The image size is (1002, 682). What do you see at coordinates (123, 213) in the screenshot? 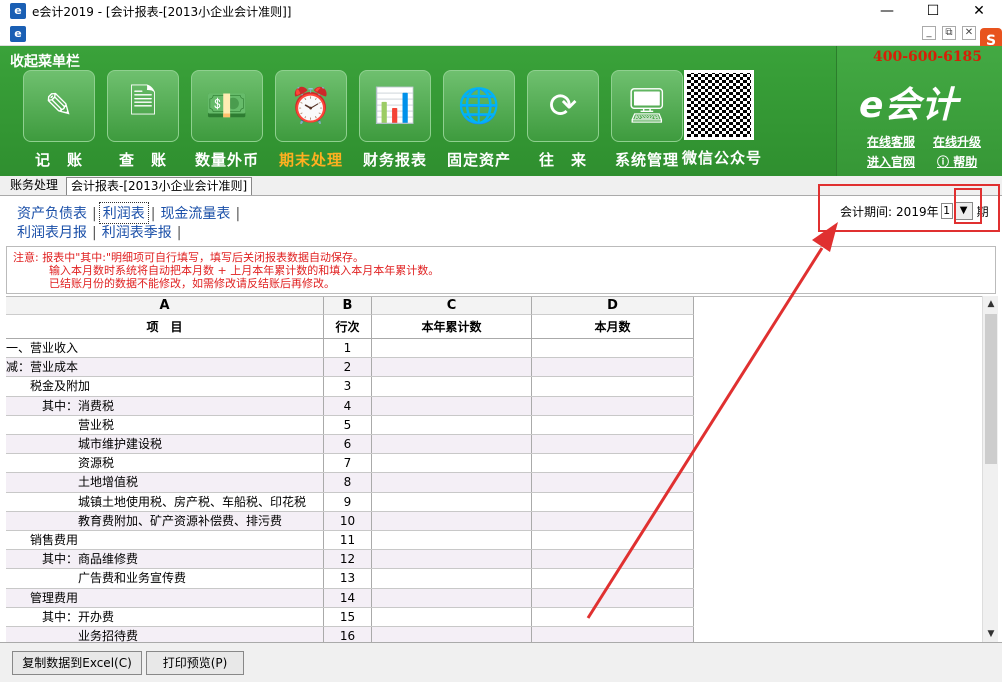
I see `tab-income-statement: 利润表` at bounding box center [123, 213].